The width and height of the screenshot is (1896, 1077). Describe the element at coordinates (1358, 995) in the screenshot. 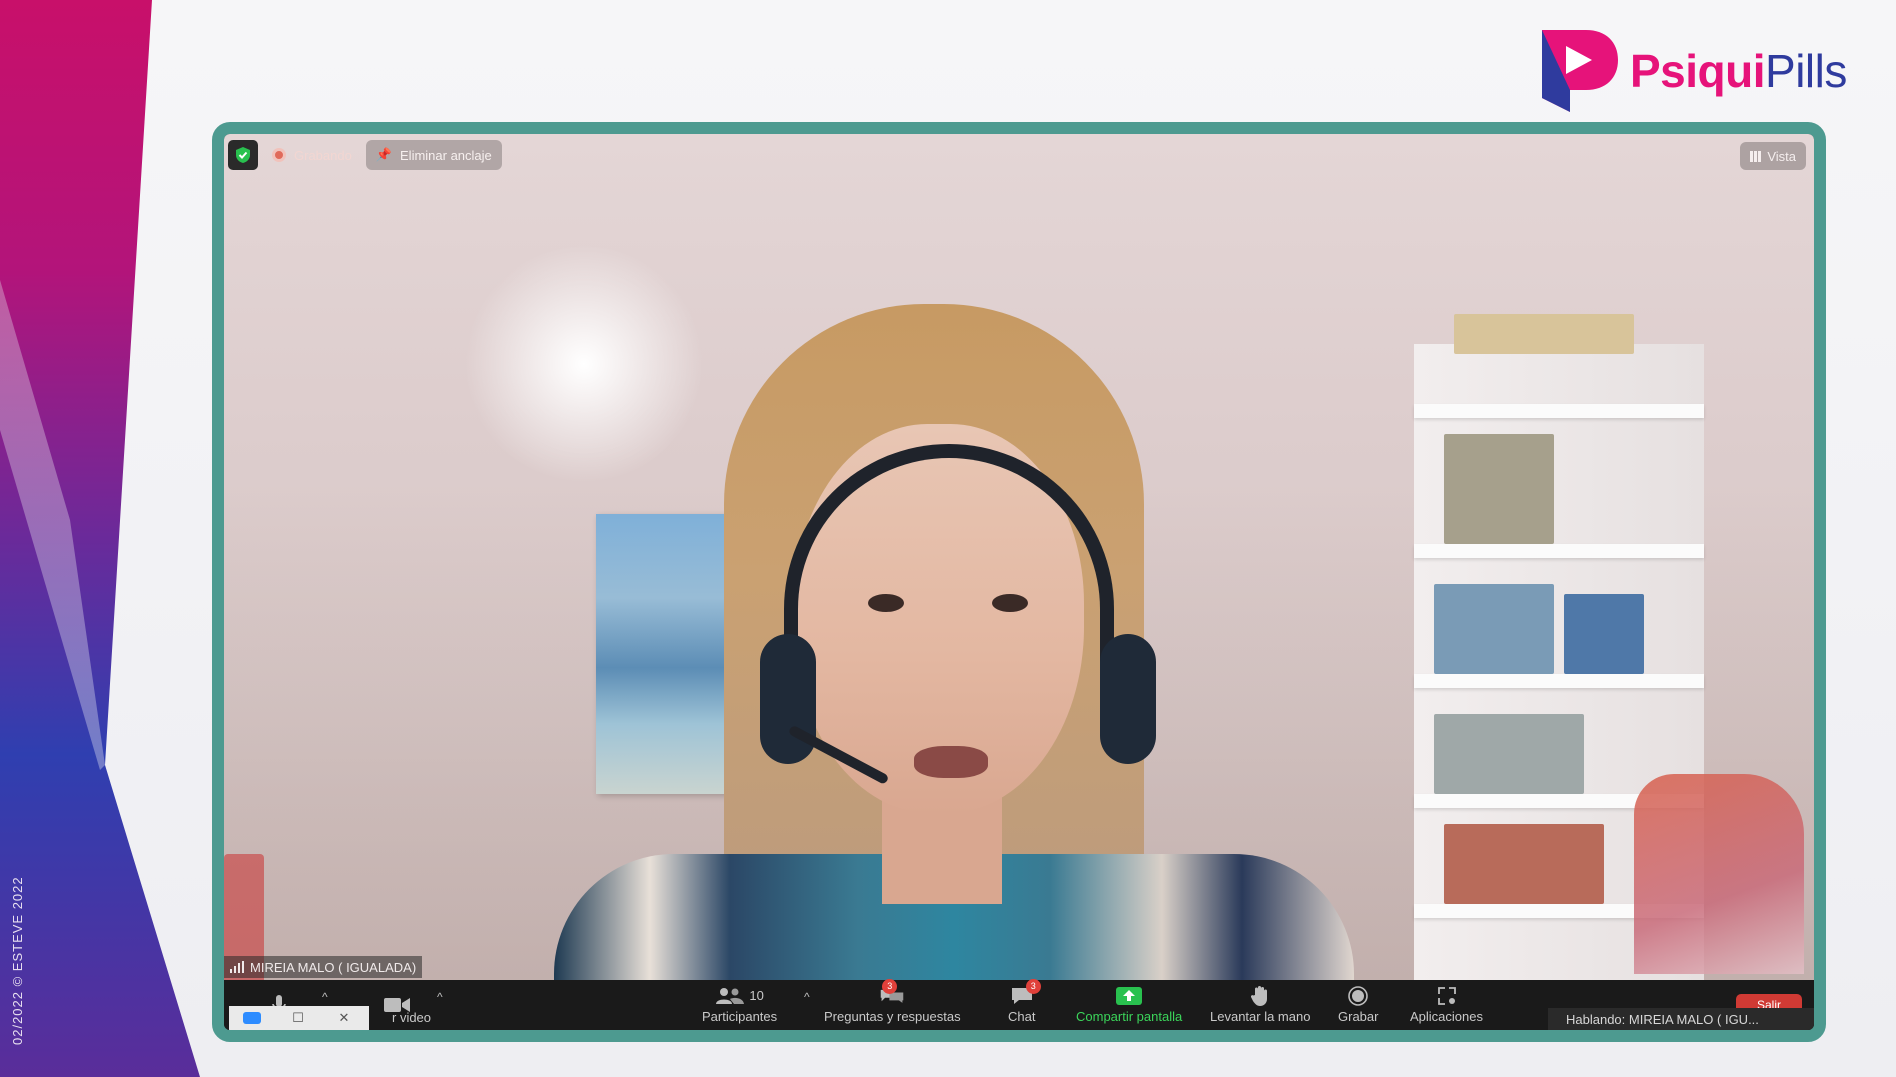

I see `record-button-icon` at that location.